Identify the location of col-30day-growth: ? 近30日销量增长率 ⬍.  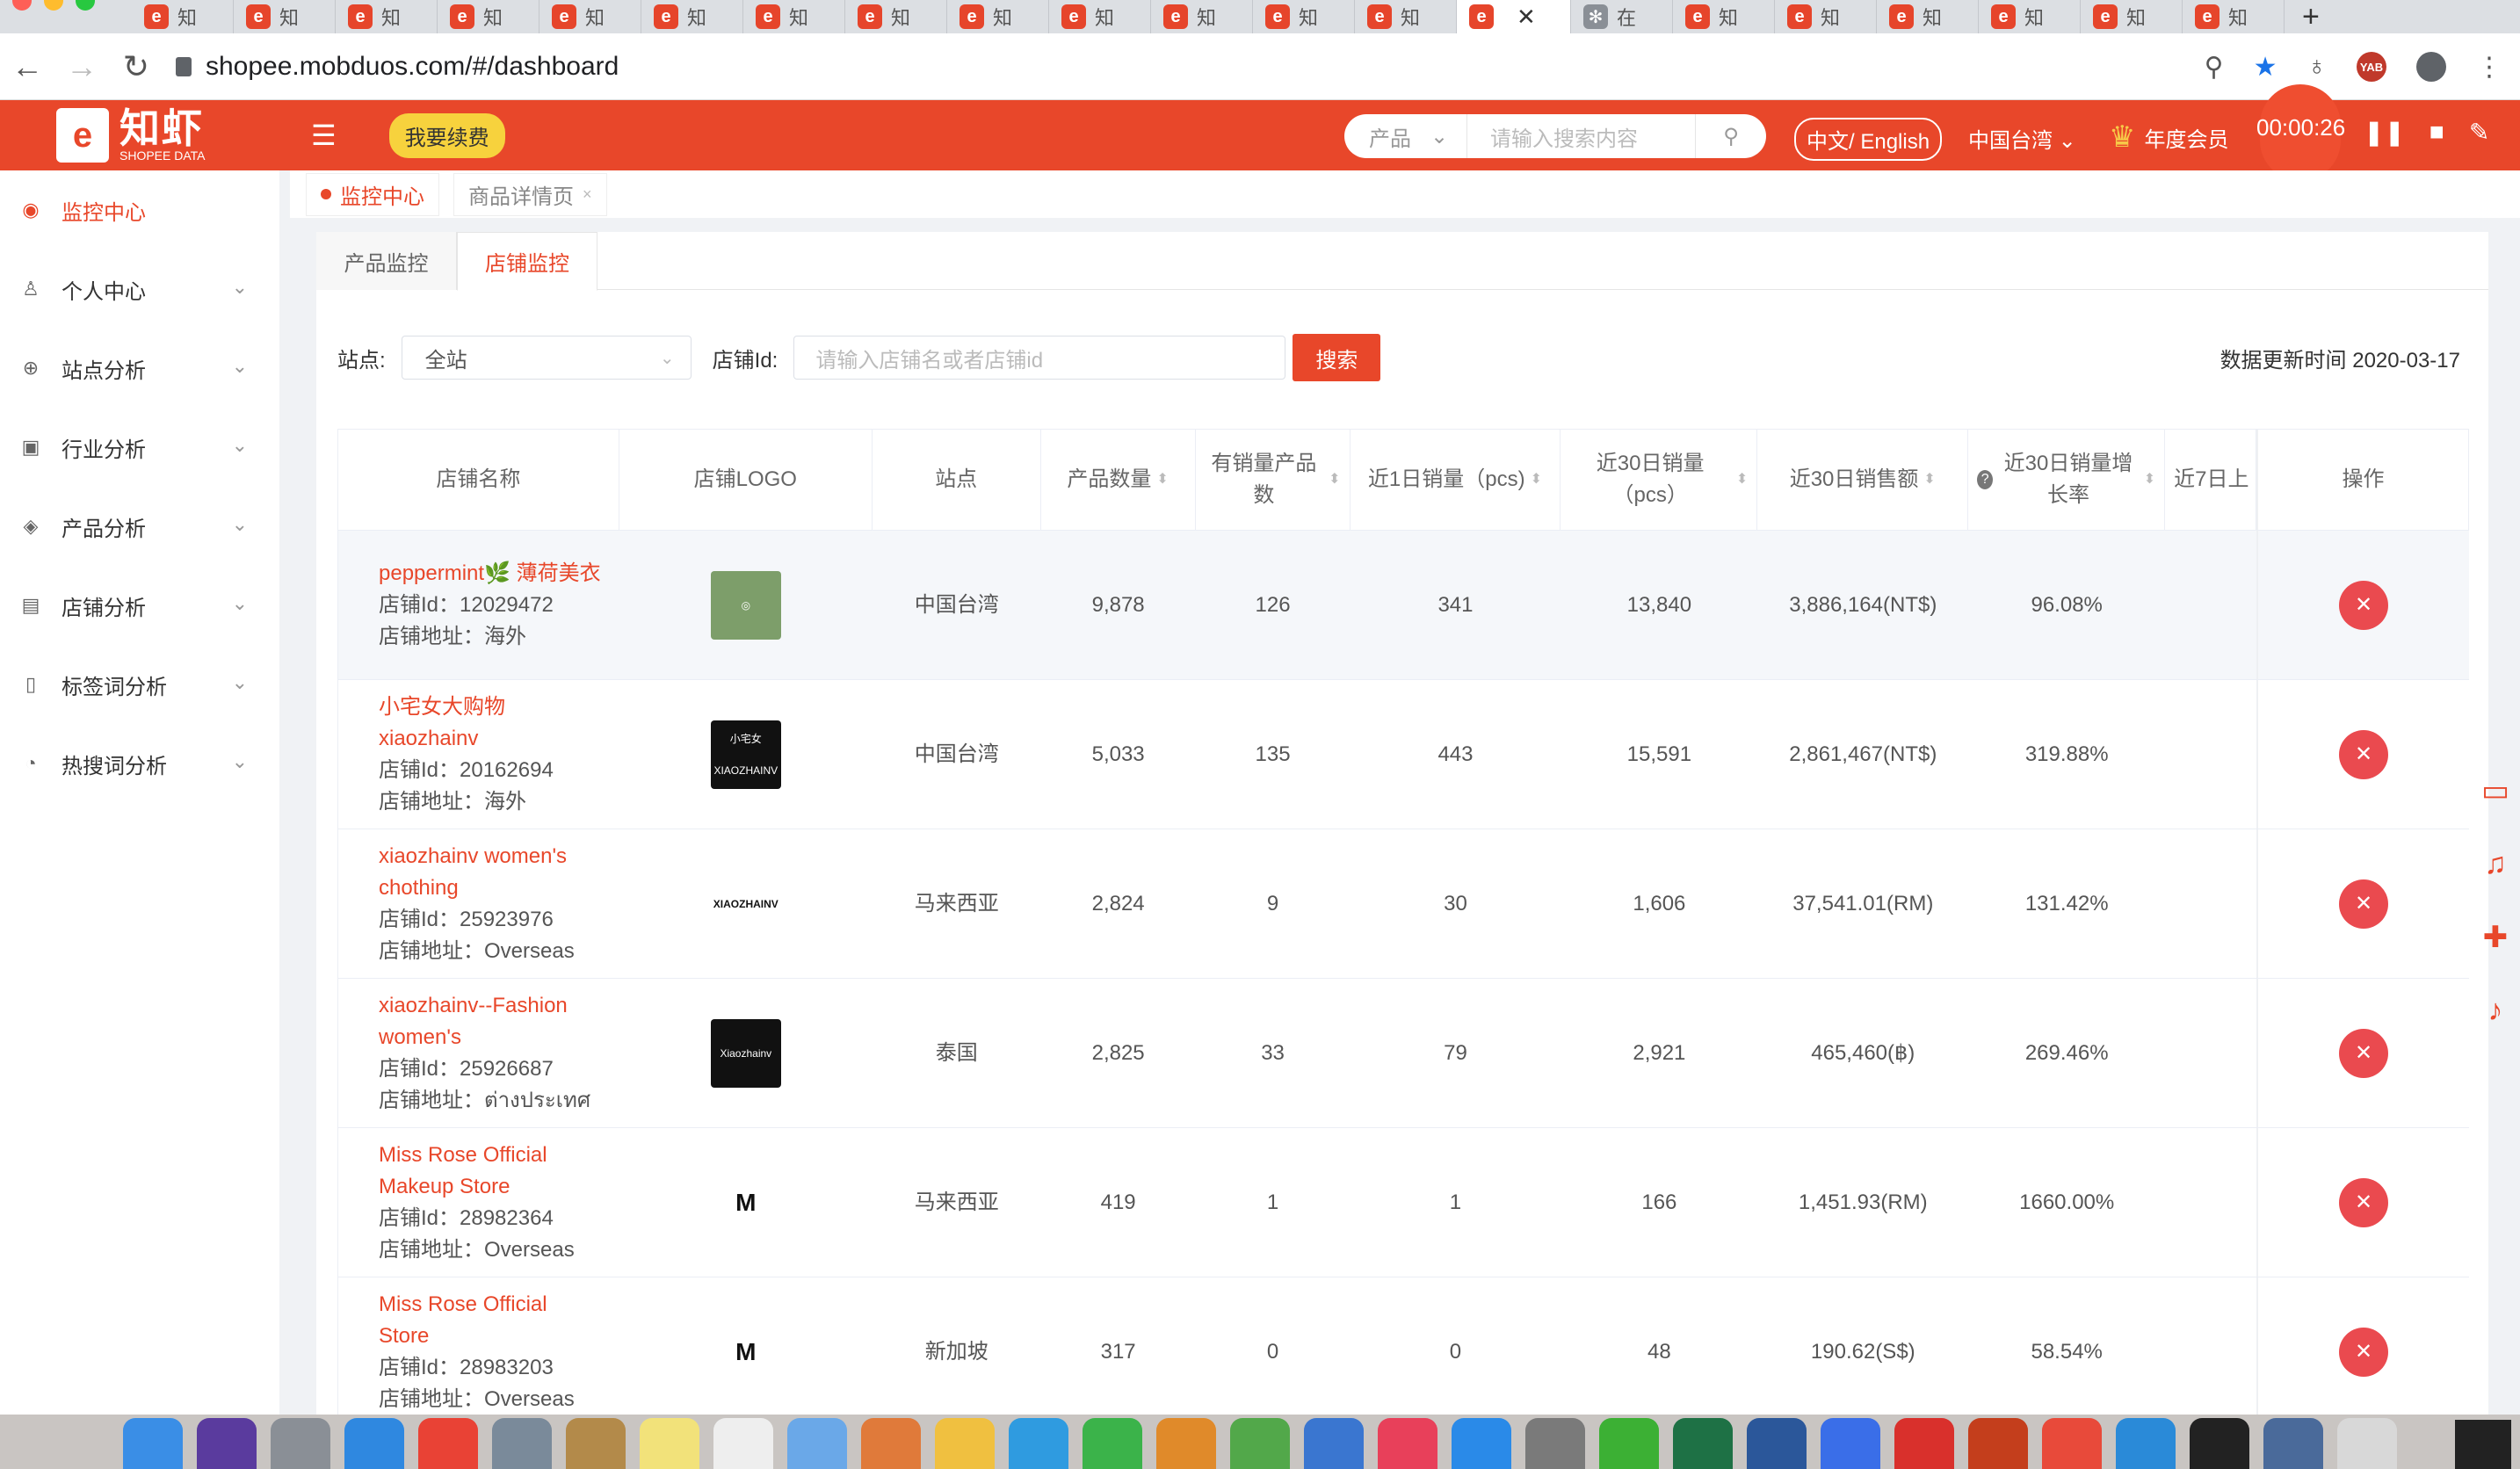
(2067, 480).